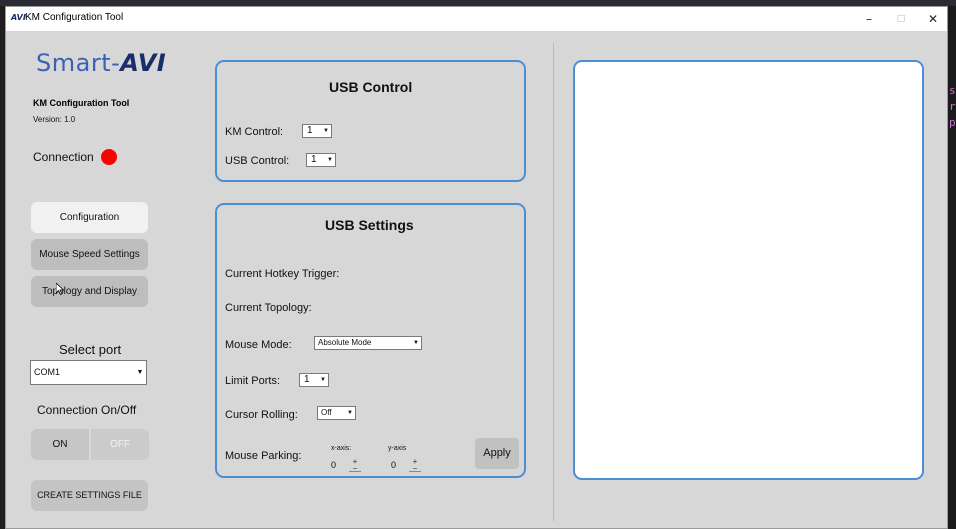 This screenshot has width=956, height=529. I want to click on usb-control-select: 1 ▼, so click(321, 160).